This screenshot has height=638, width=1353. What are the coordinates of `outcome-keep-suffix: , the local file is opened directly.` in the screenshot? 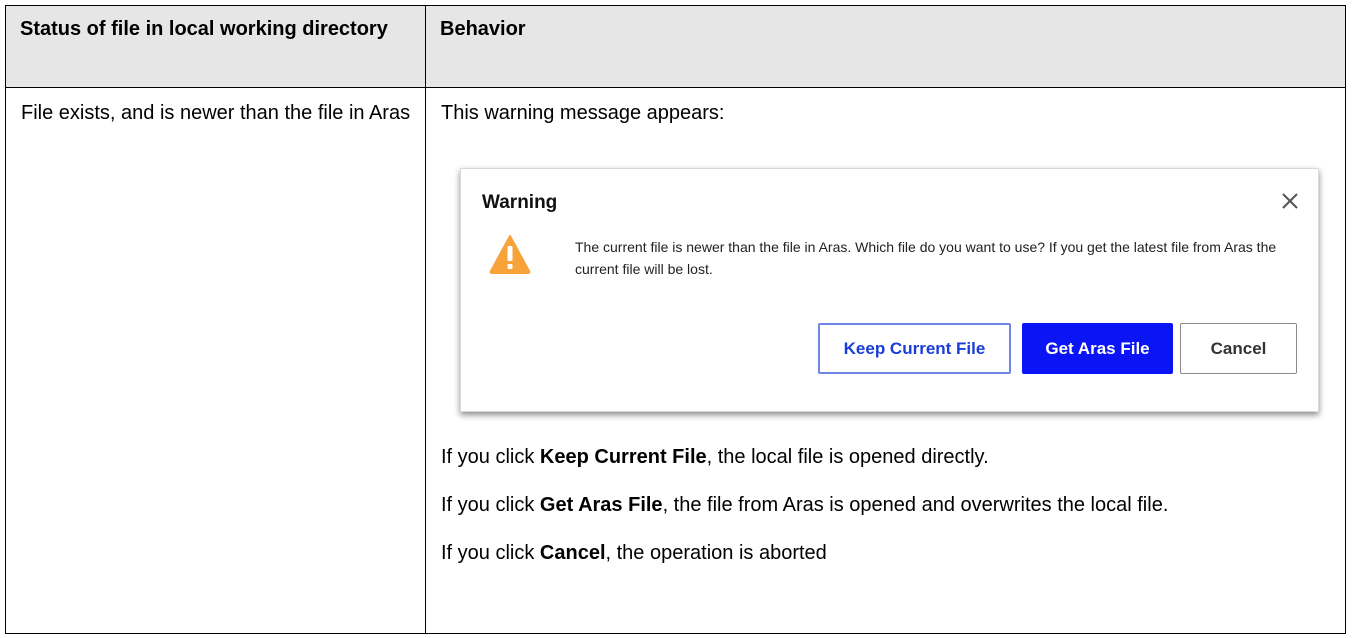 It's located at (847, 457).